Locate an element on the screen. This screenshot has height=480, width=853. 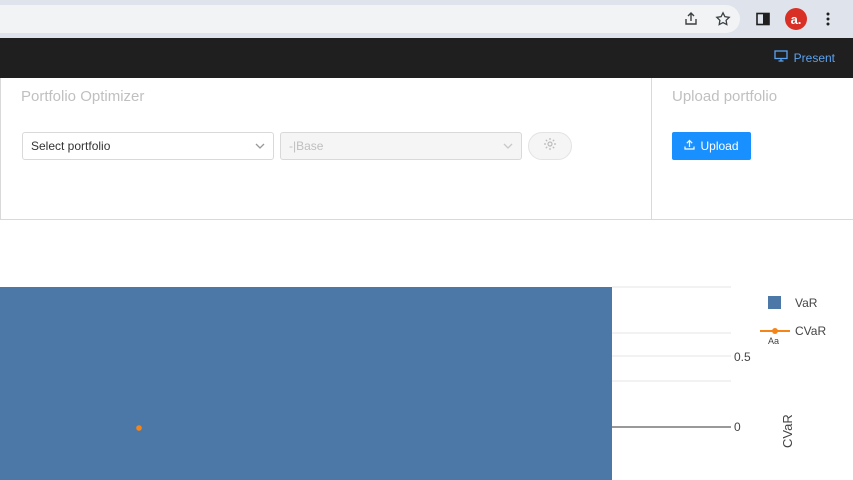
app-header: Present is located at coordinates (426, 58).